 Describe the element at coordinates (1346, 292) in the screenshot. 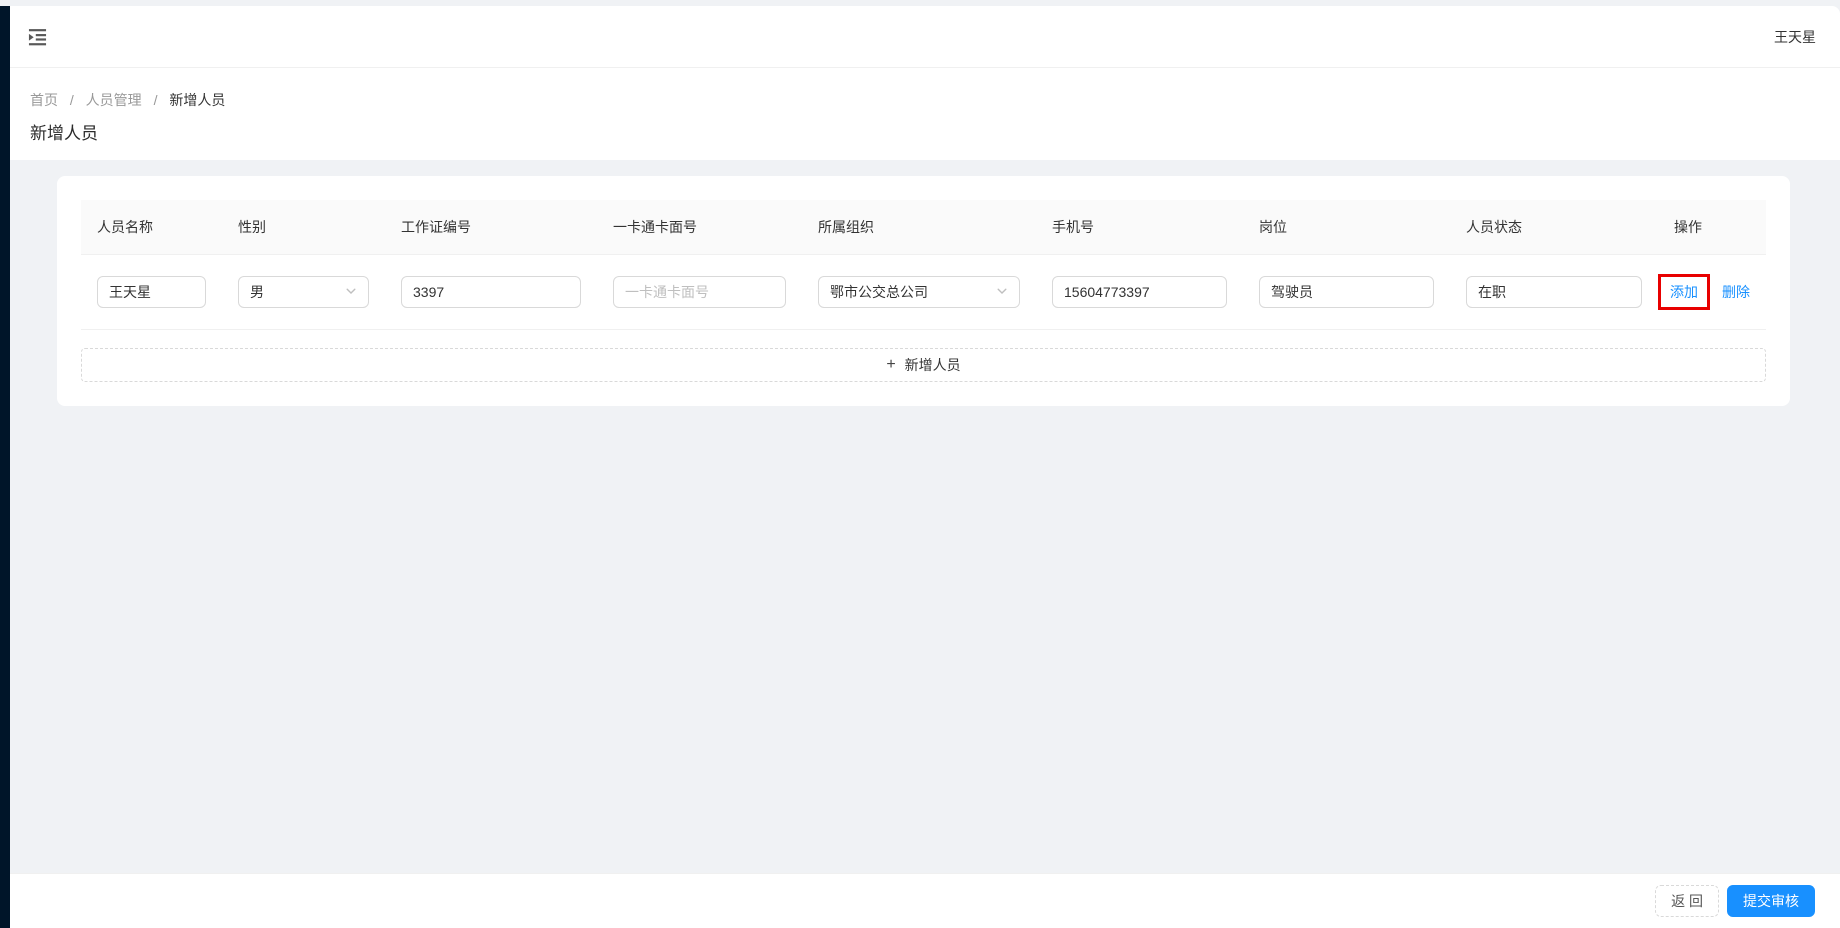

I see `post-input` at that location.